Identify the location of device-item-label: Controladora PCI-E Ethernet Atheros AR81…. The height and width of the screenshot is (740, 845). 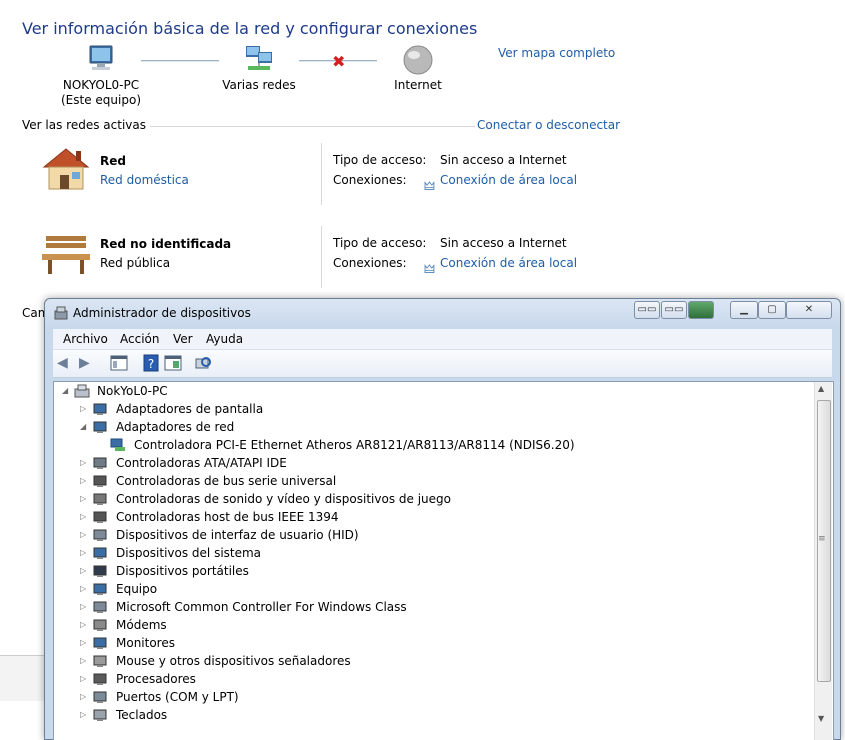
(354, 445).